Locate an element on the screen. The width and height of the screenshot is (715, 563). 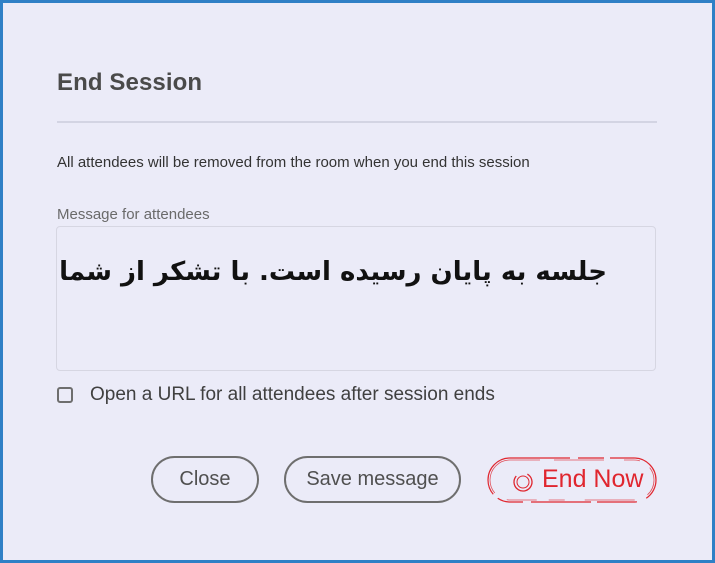
close-button-label: Close is located at coordinates (205, 479).